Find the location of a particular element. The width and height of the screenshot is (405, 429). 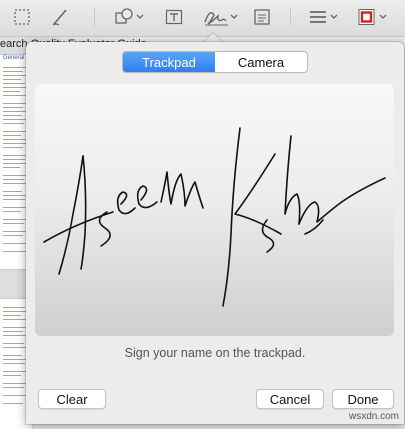

note-icon is located at coordinates (262, 17).